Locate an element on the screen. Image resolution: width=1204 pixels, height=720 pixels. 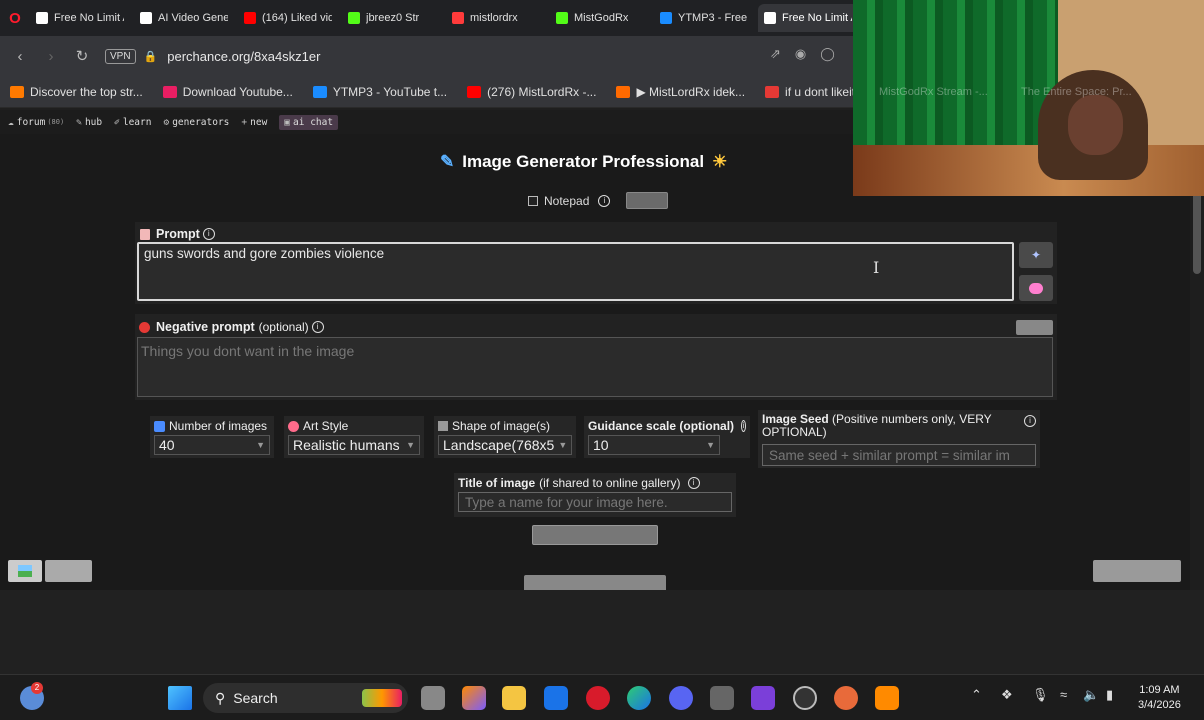
app-icon is located at coordinates (846, 698).